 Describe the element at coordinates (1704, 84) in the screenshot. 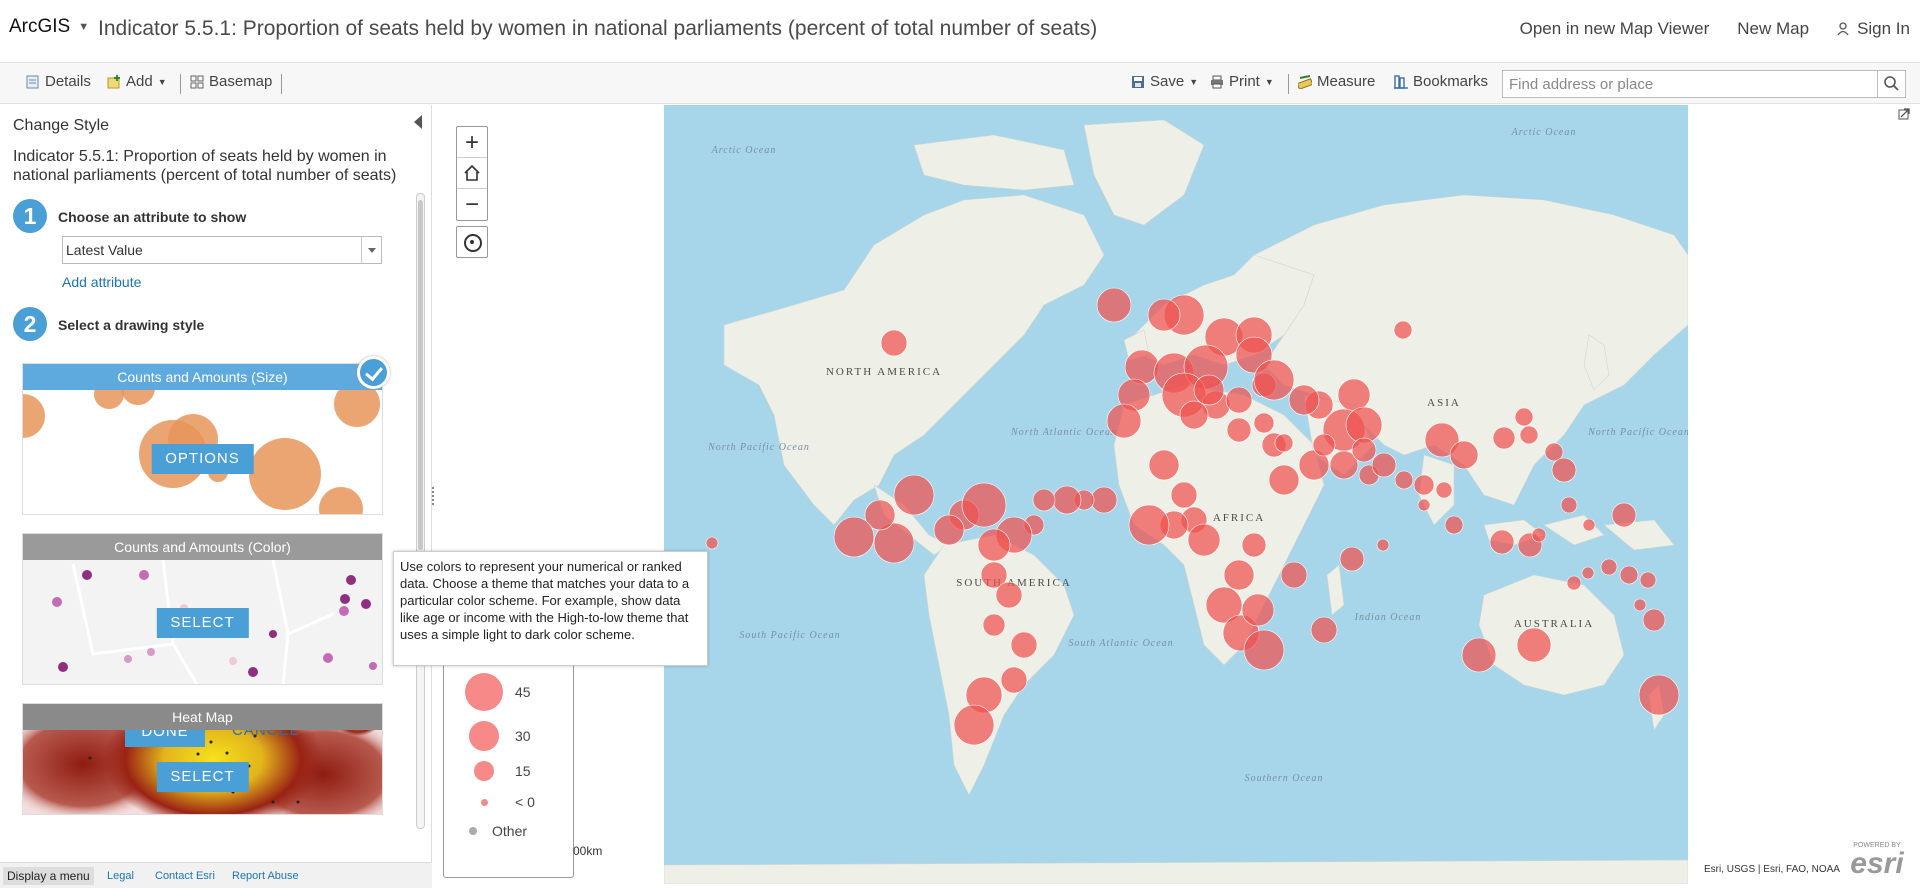

I see `search-input: Find address or place` at that location.